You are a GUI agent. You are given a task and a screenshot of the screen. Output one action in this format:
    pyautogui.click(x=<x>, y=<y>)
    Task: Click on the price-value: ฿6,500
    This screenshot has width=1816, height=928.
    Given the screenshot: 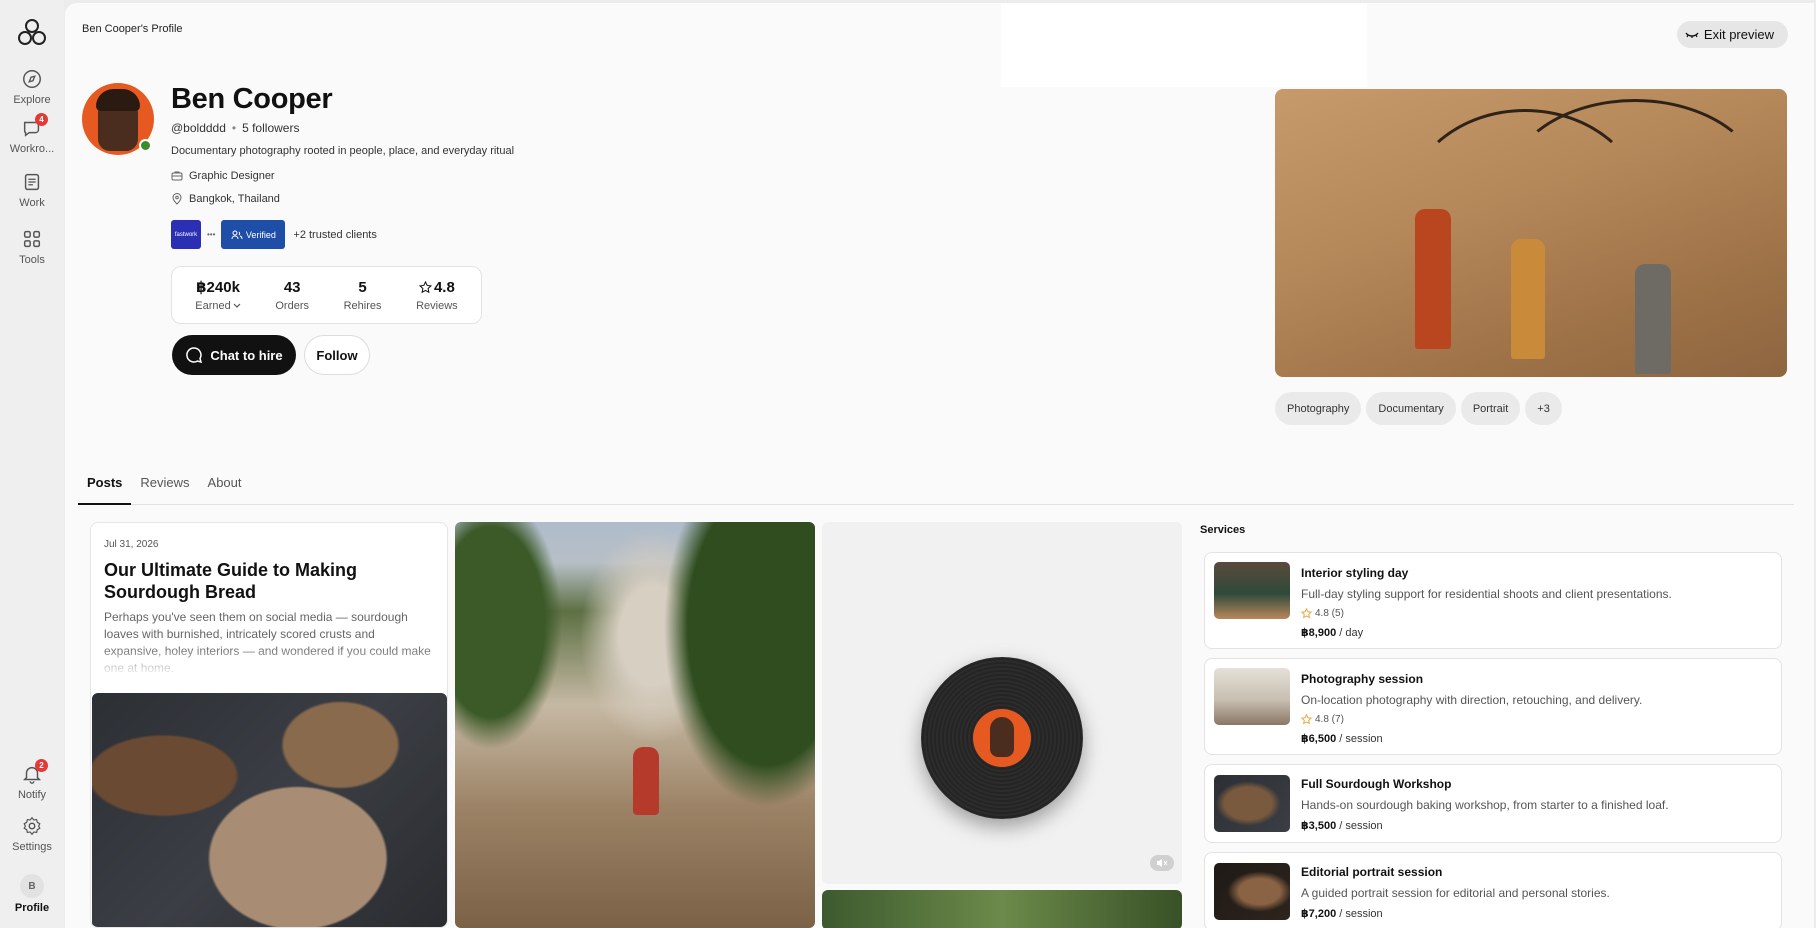 What is the action you would take?
    pyautogui.click(x=1319, y=739)
    